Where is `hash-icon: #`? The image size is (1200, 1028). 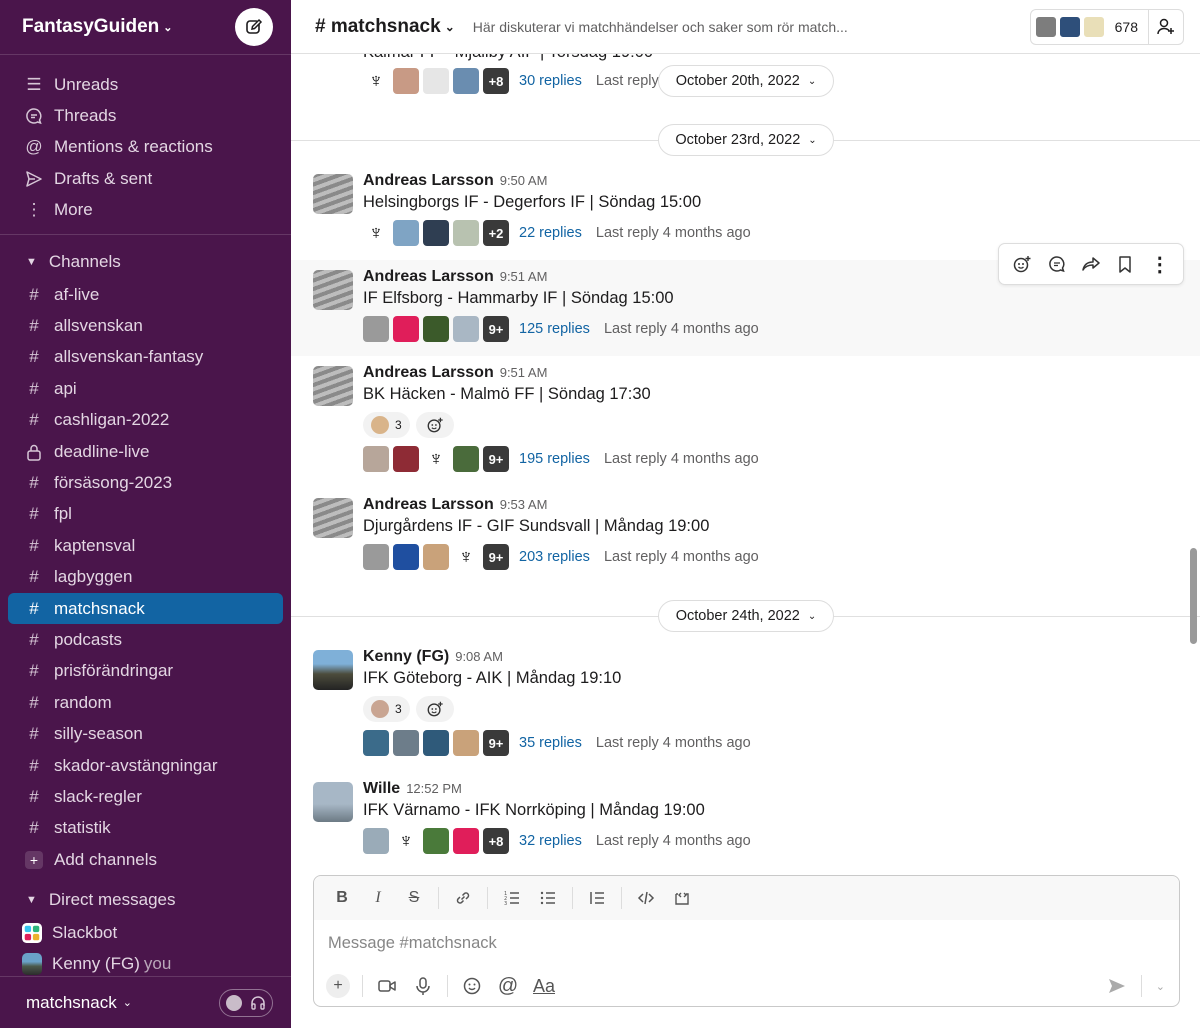 hash-icon: # is located at coordinates (34, 545).